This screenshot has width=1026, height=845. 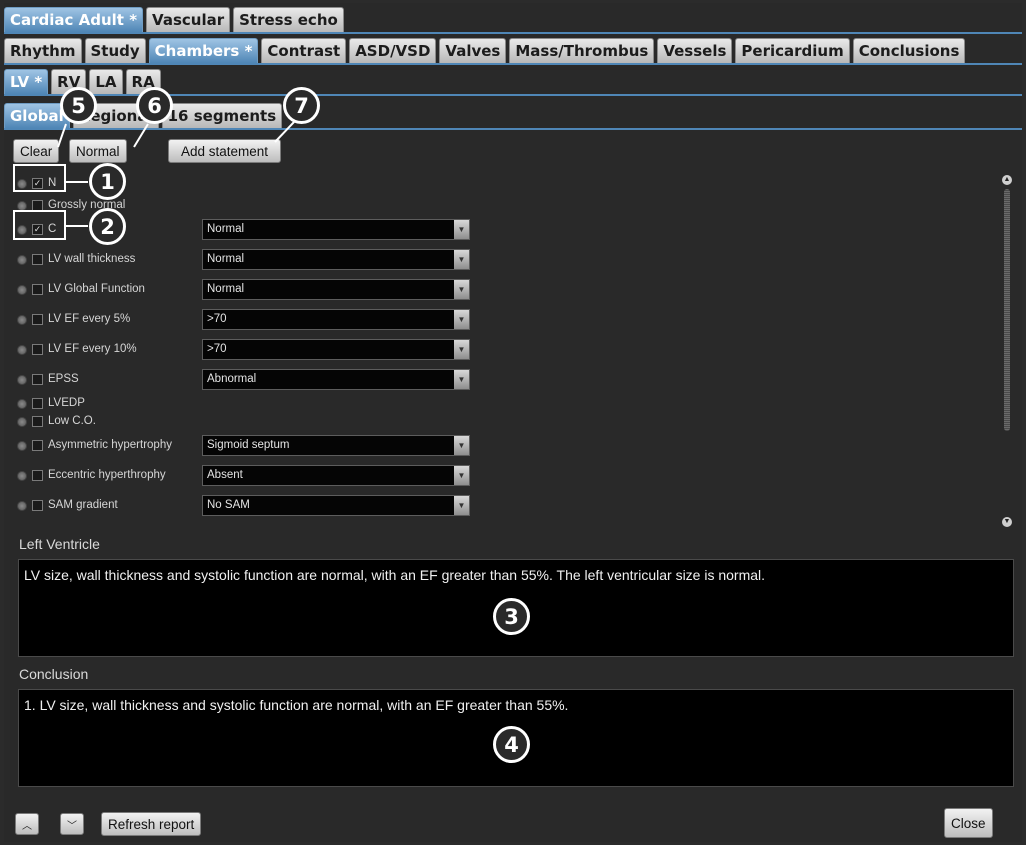 I want to click on statement-label: EPSS, so click(x=63, y=379).